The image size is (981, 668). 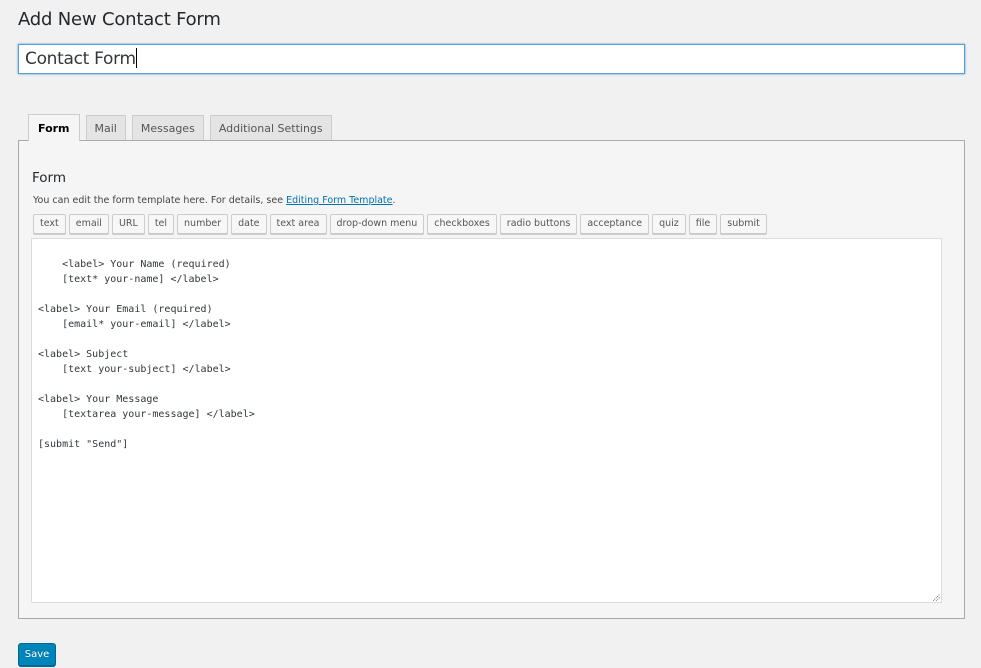 What do you see at coordinates (161, 224) in the screenshot?
I see `tag-button-tel: tel` at bounding box center [161, 224].